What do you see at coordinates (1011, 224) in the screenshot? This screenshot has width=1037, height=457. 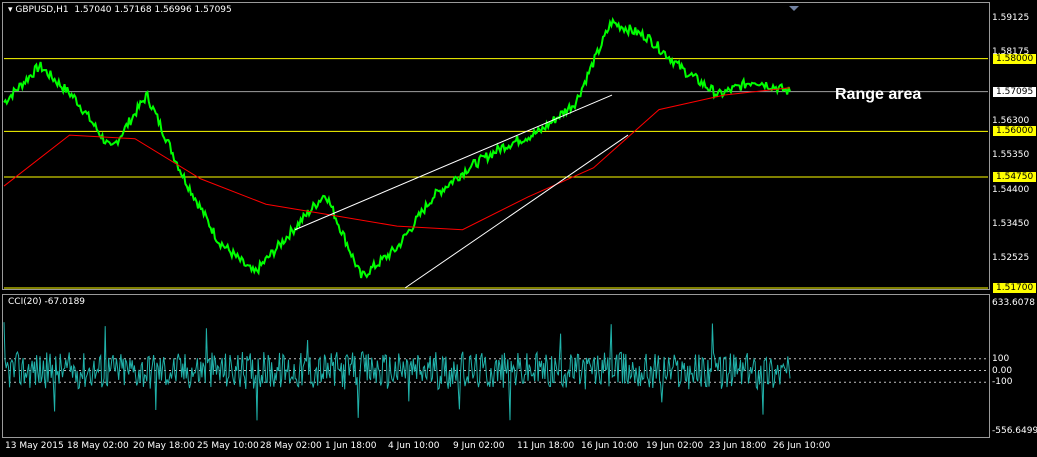 I see `price-axis-label: 1.53450` at bounding box center [1011, 224].